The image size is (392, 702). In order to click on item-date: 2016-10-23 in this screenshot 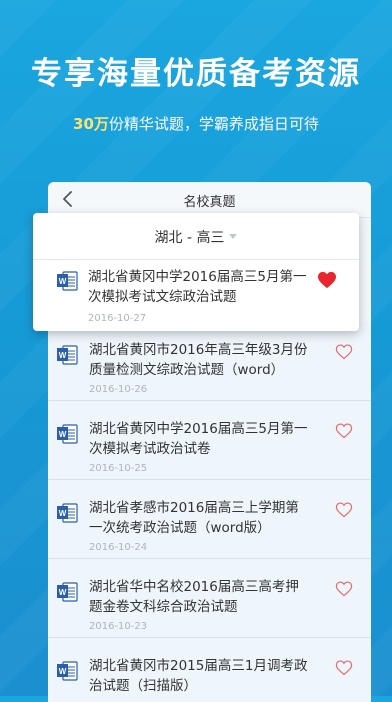, I will do `click(118, 626)`.